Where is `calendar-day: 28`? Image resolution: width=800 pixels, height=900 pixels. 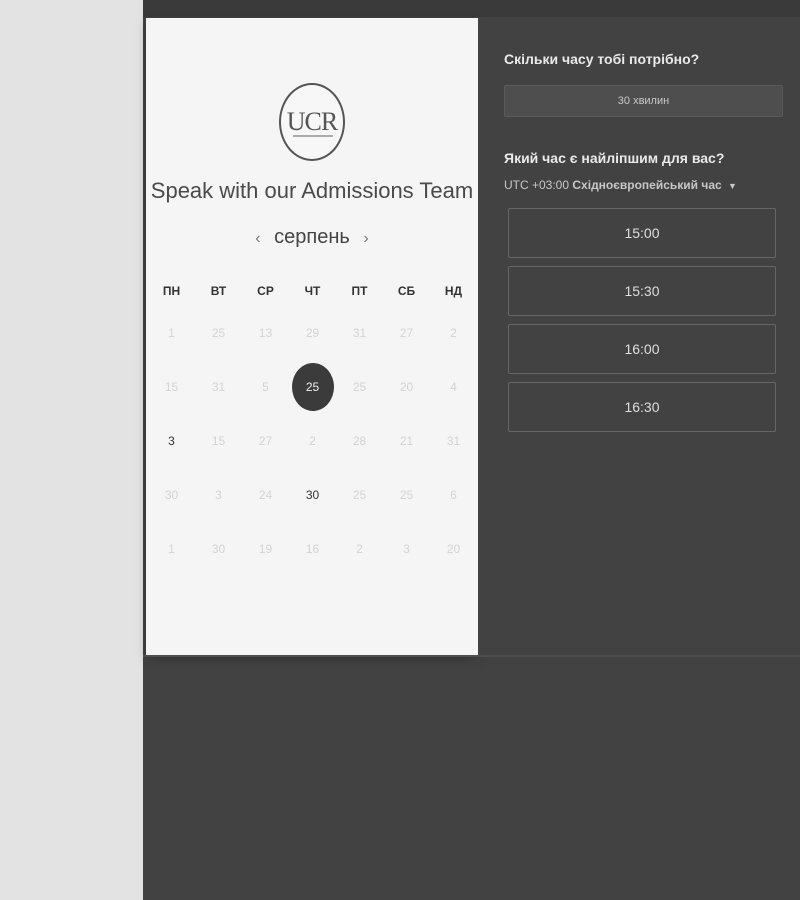 calendar-day: 28 is located at coordinates (359, 441).